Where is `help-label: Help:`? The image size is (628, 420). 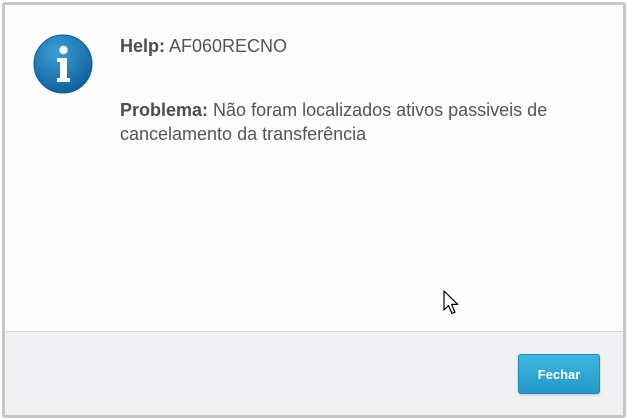 help-label: Help: is located at coordinates (142, 46).